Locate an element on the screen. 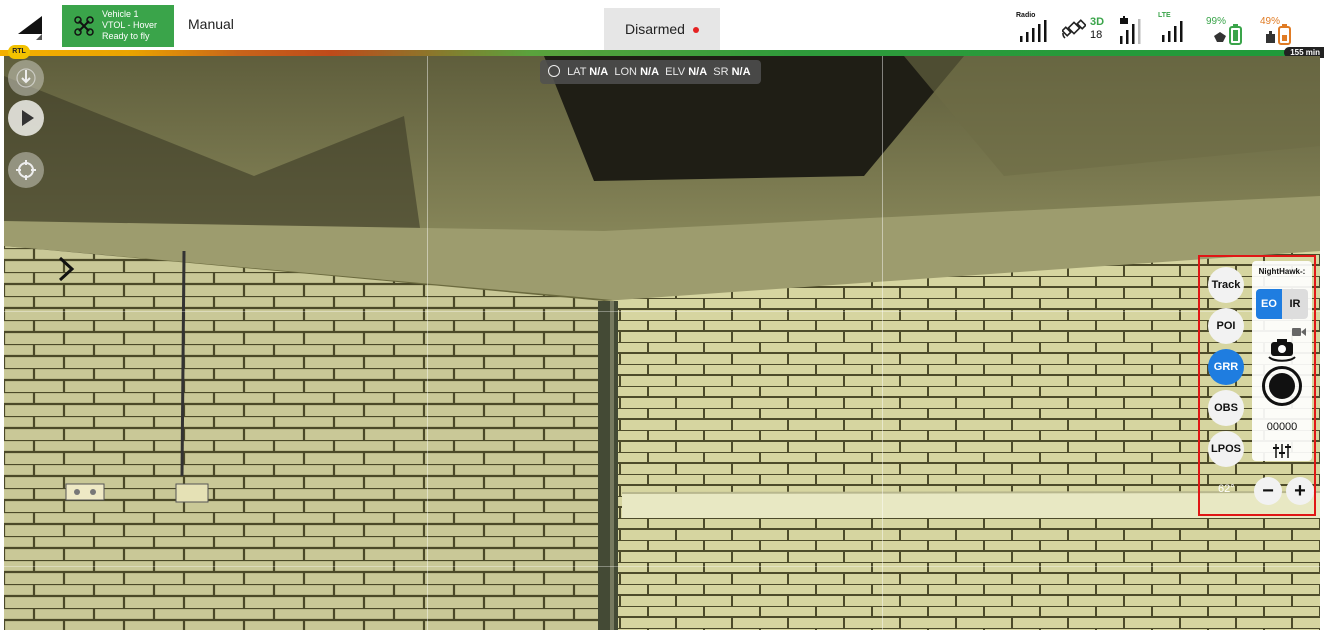  vehicle-name: Vehicle 1 is located at coordinates (120, 14).